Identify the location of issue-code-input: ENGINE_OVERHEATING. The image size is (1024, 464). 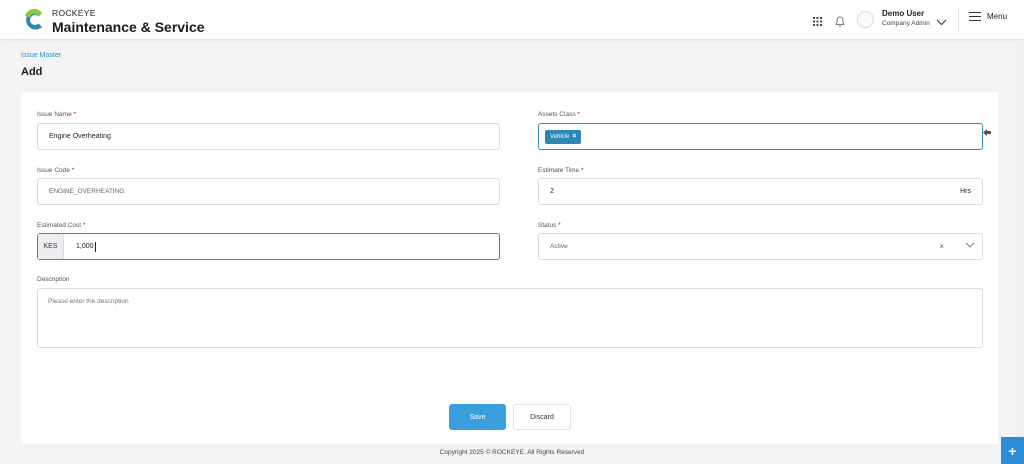
(268, 191).